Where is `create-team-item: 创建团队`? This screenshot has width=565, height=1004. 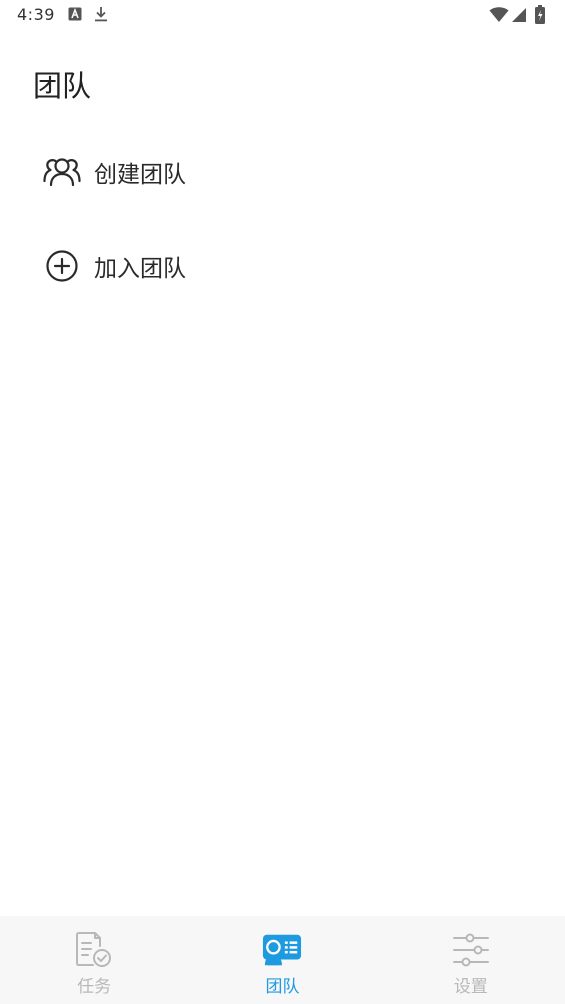
create-team-item: 创建团队 is located at coordinates (282, 172).